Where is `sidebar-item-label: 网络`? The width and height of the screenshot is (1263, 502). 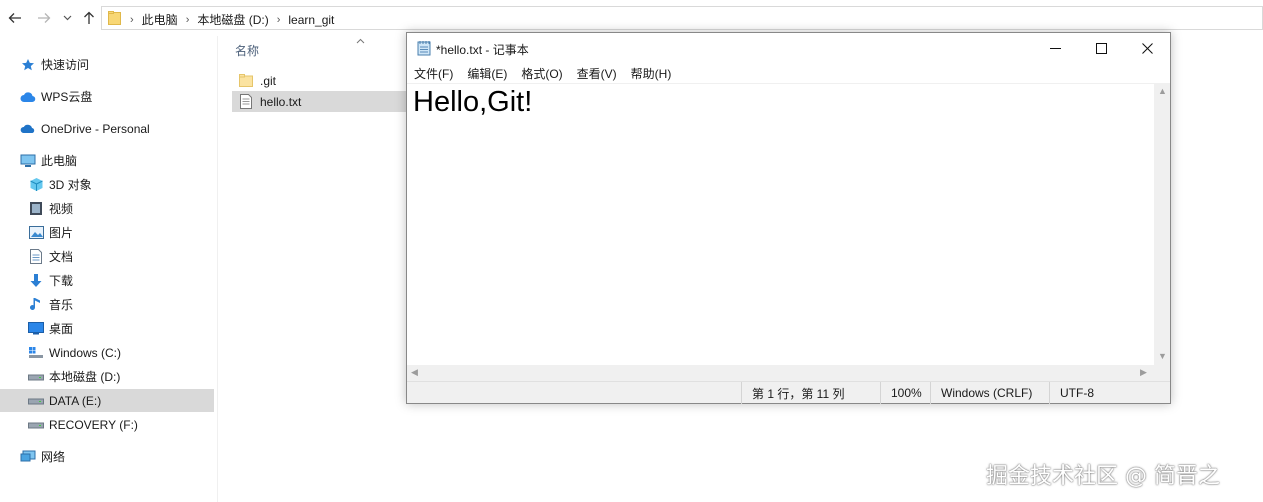 sidebar-item-label: 网络 is located at coordinates (53, 457).